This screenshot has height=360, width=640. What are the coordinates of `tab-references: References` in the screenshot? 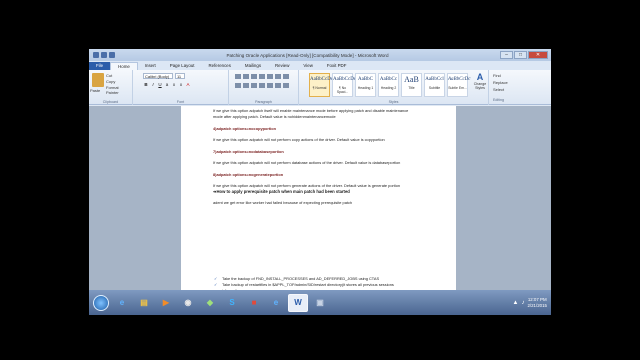 It's located at (219, 66).